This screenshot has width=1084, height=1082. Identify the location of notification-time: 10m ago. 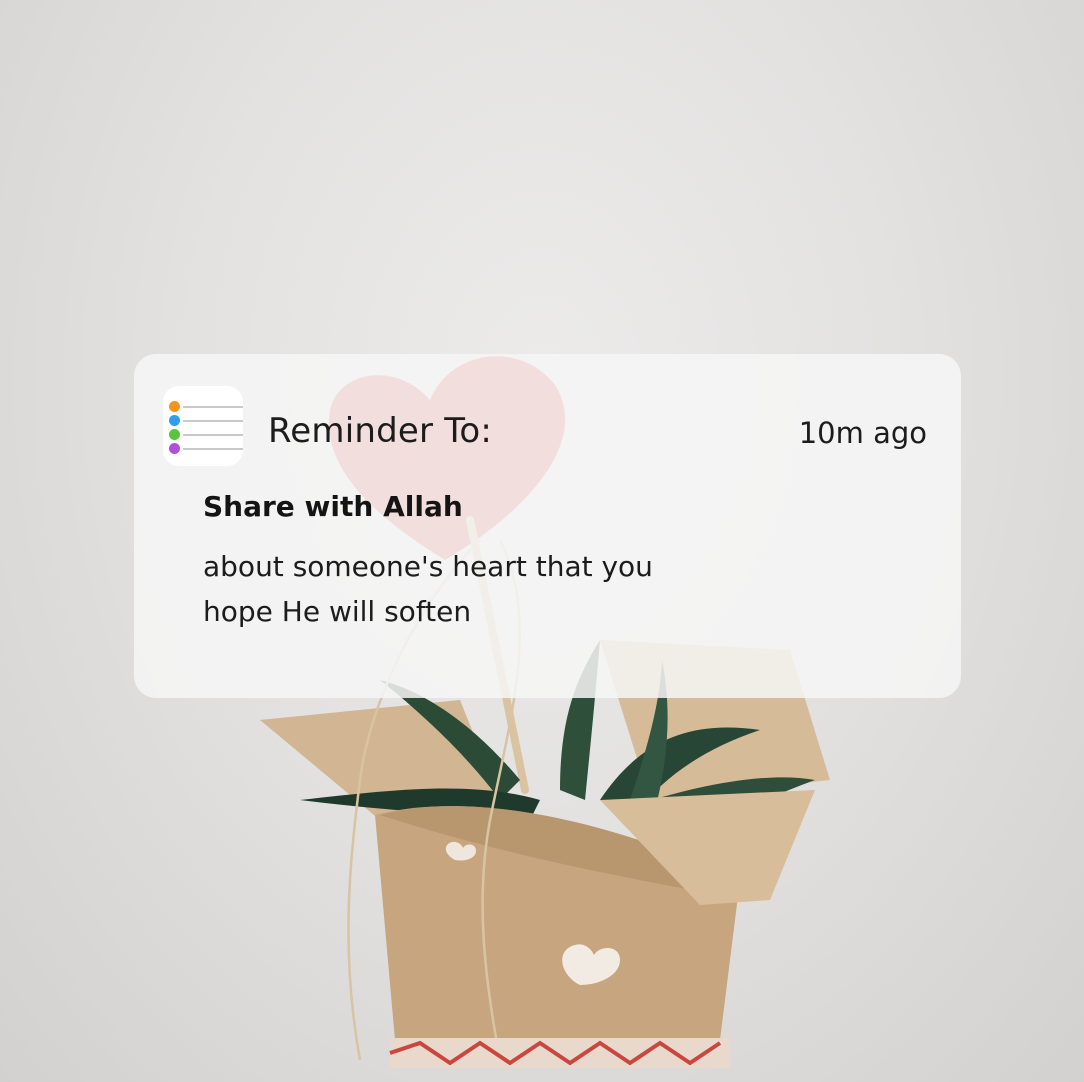
(862, 433).